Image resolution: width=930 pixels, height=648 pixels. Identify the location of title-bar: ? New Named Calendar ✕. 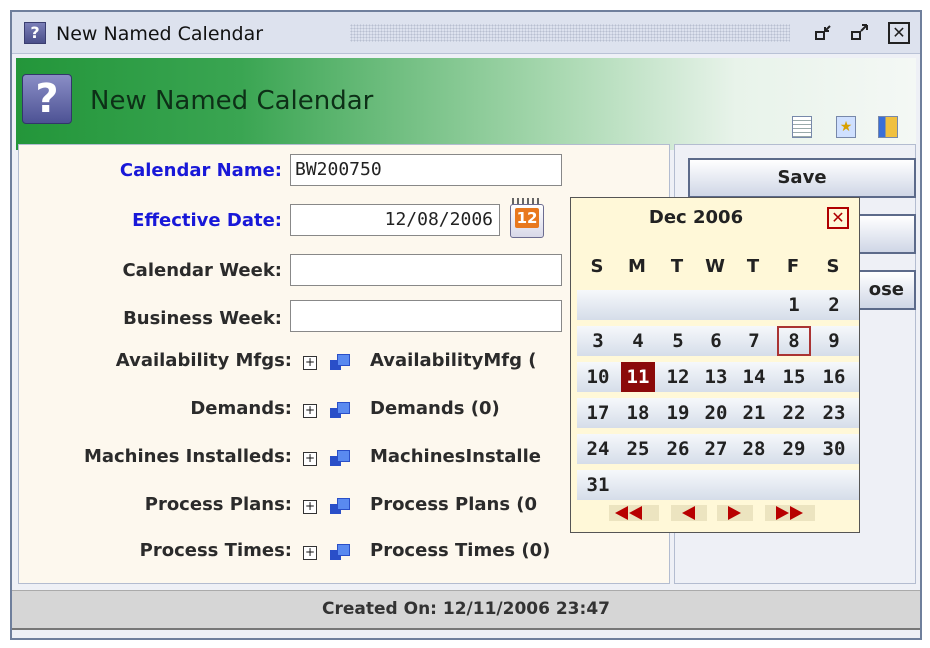
(466, 33).